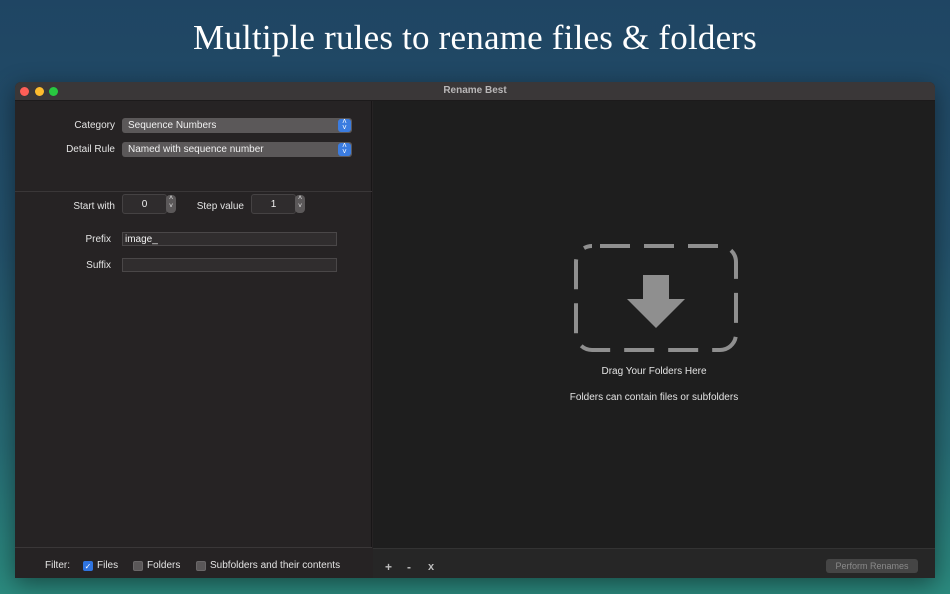 The width and height of the screenshot is (950, 594). What do you see at coordinates (431, 567) in the screenshot?
I see `clear-button: x` at bounding box center [431, 567].